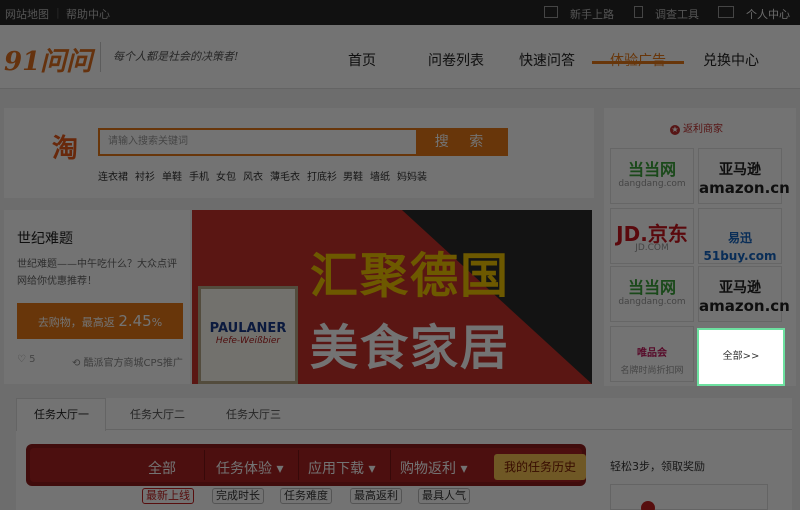  Describe the element at coordinates (740, 236) in the screenshot. I see `merchant-51buy: 易迅51buy.com` at that location.